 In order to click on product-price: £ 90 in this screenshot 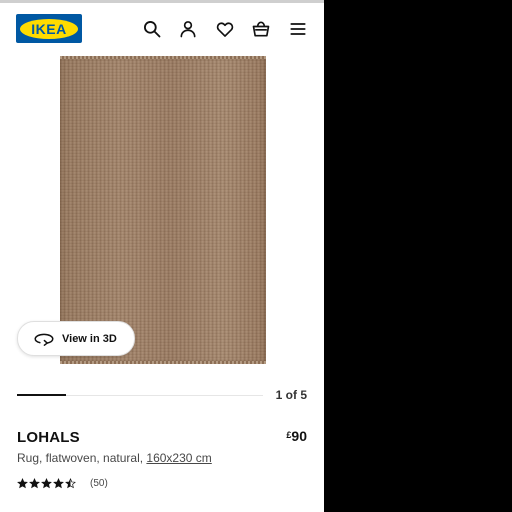, I will do `click(296, 436)`.